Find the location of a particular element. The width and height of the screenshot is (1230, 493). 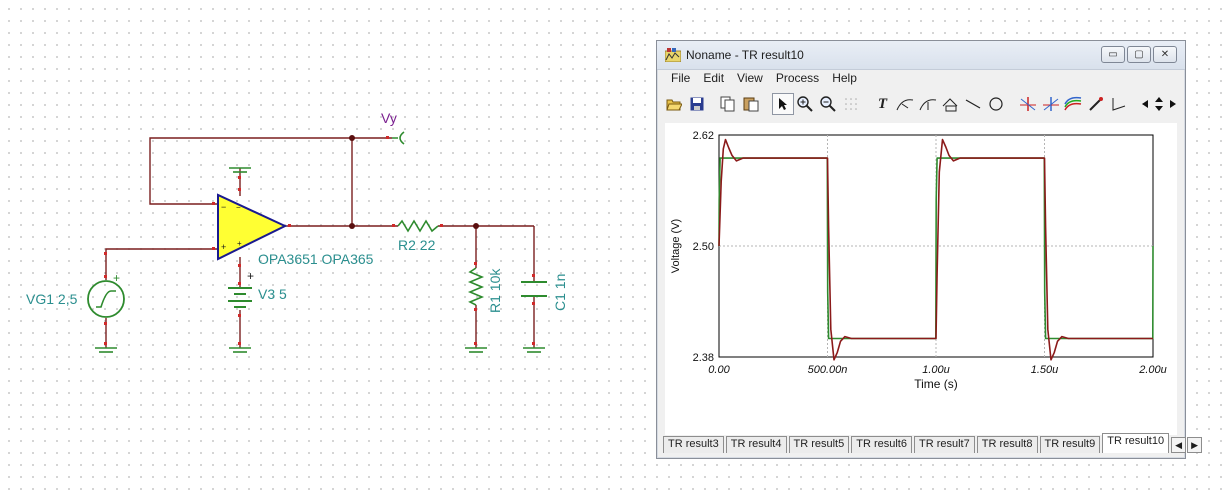

x-tick-label: 0.00 is located at coordinates (719, 370).